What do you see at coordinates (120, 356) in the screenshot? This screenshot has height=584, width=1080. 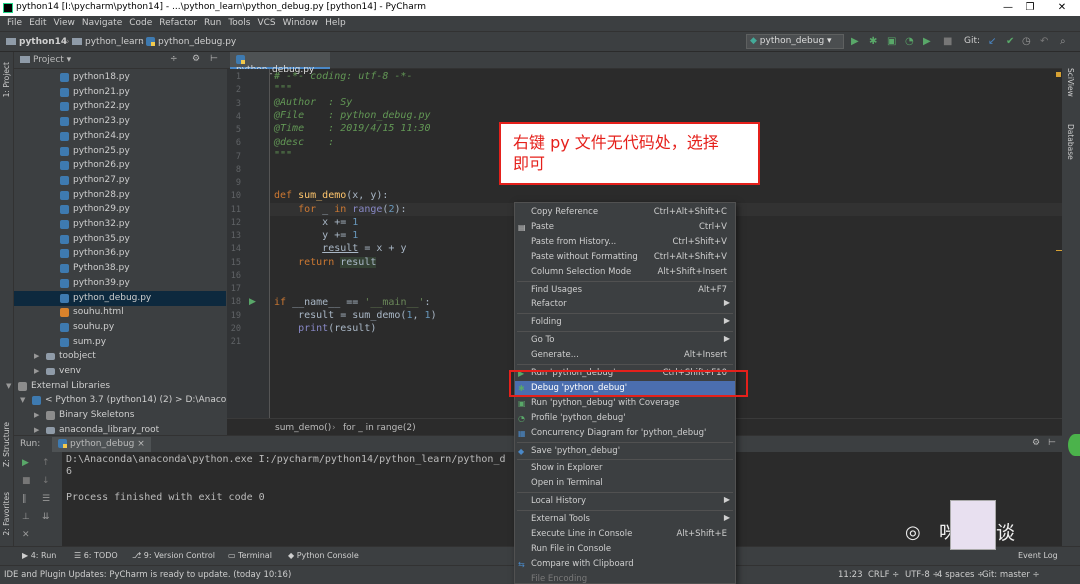 I see `tree-item: ▶ toobject` at bounding box center [120, 356].